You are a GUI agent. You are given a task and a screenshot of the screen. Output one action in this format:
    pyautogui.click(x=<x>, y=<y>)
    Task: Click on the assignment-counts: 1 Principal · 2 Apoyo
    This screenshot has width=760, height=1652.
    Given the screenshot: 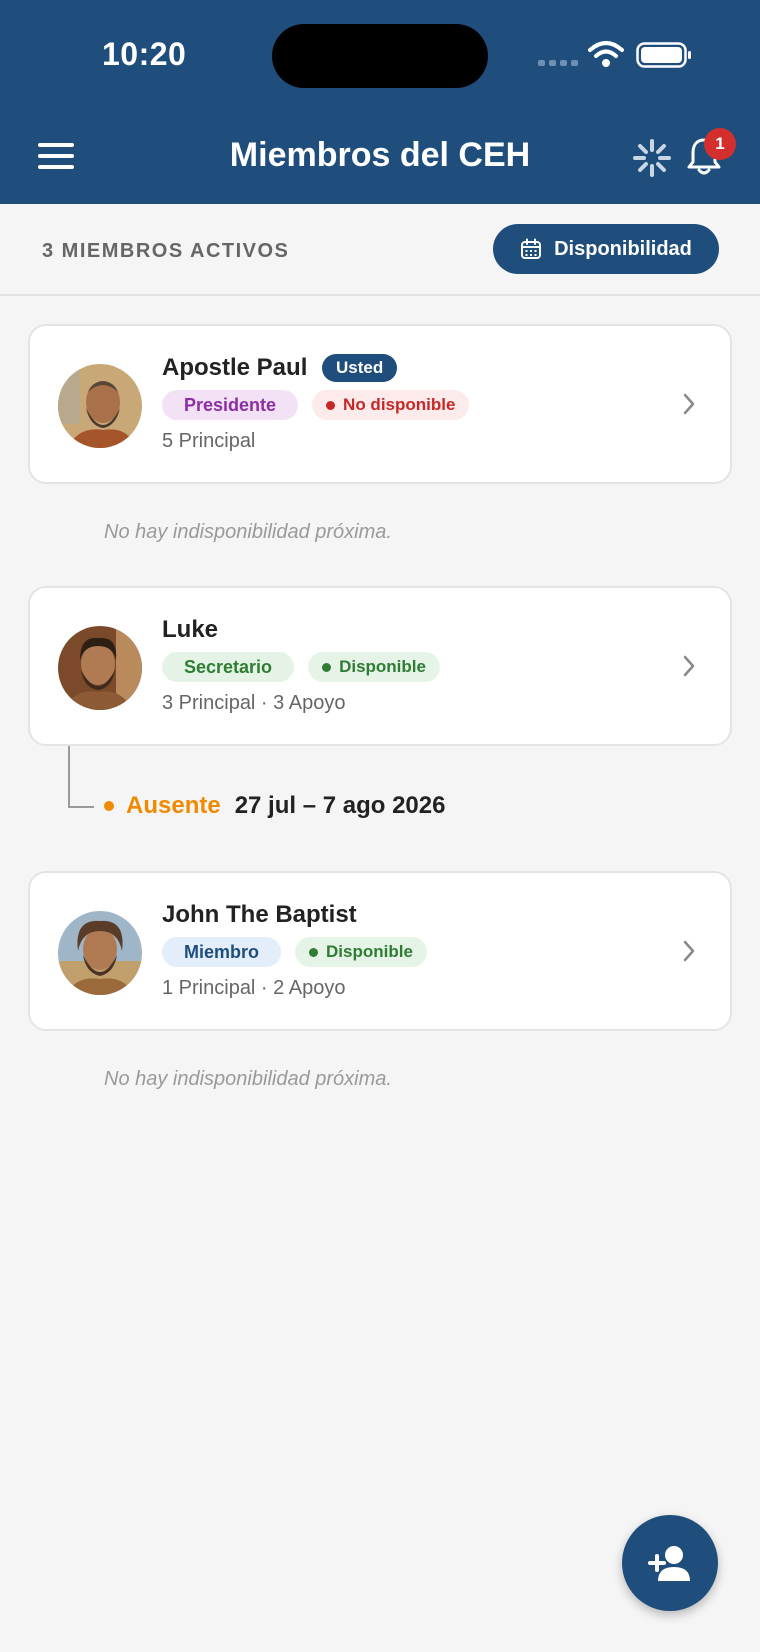 What is the action you would take?
    pyautogui.click(x=254, y=988)
    